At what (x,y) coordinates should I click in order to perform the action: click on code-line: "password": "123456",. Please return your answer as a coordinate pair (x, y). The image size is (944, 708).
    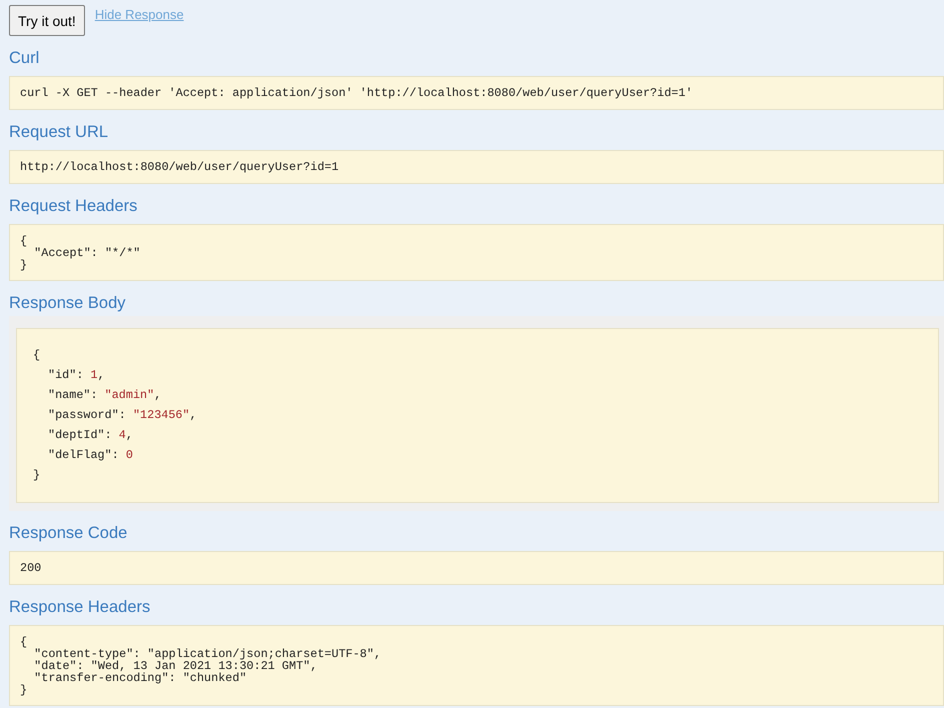
    Looking at the image, I should click on (123, 415).